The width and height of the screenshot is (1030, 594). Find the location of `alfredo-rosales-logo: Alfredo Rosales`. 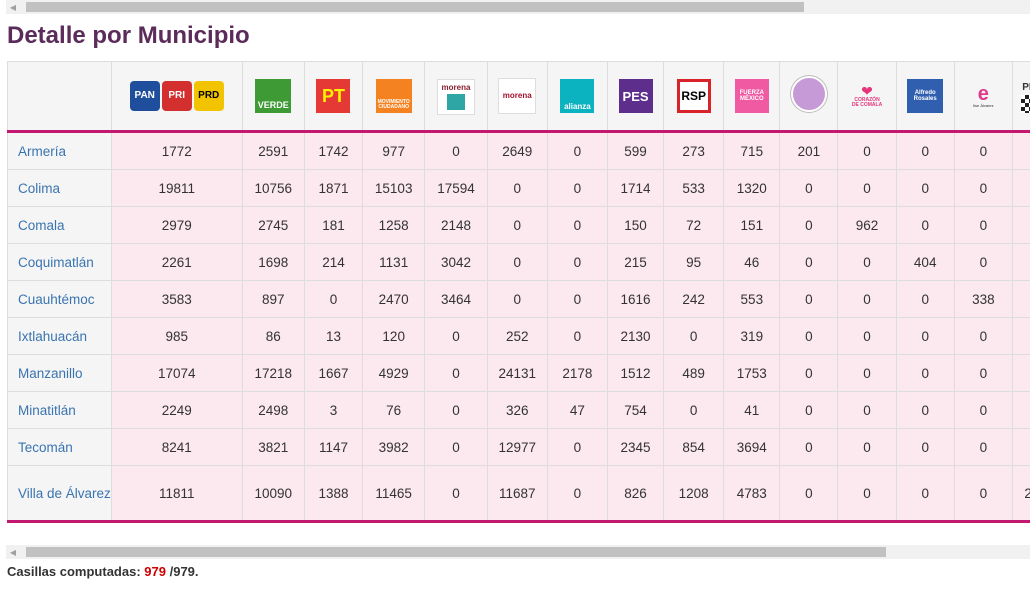

alfredo-rosales-logo: Alfredo Rosales is located at coordinates (925, 96).